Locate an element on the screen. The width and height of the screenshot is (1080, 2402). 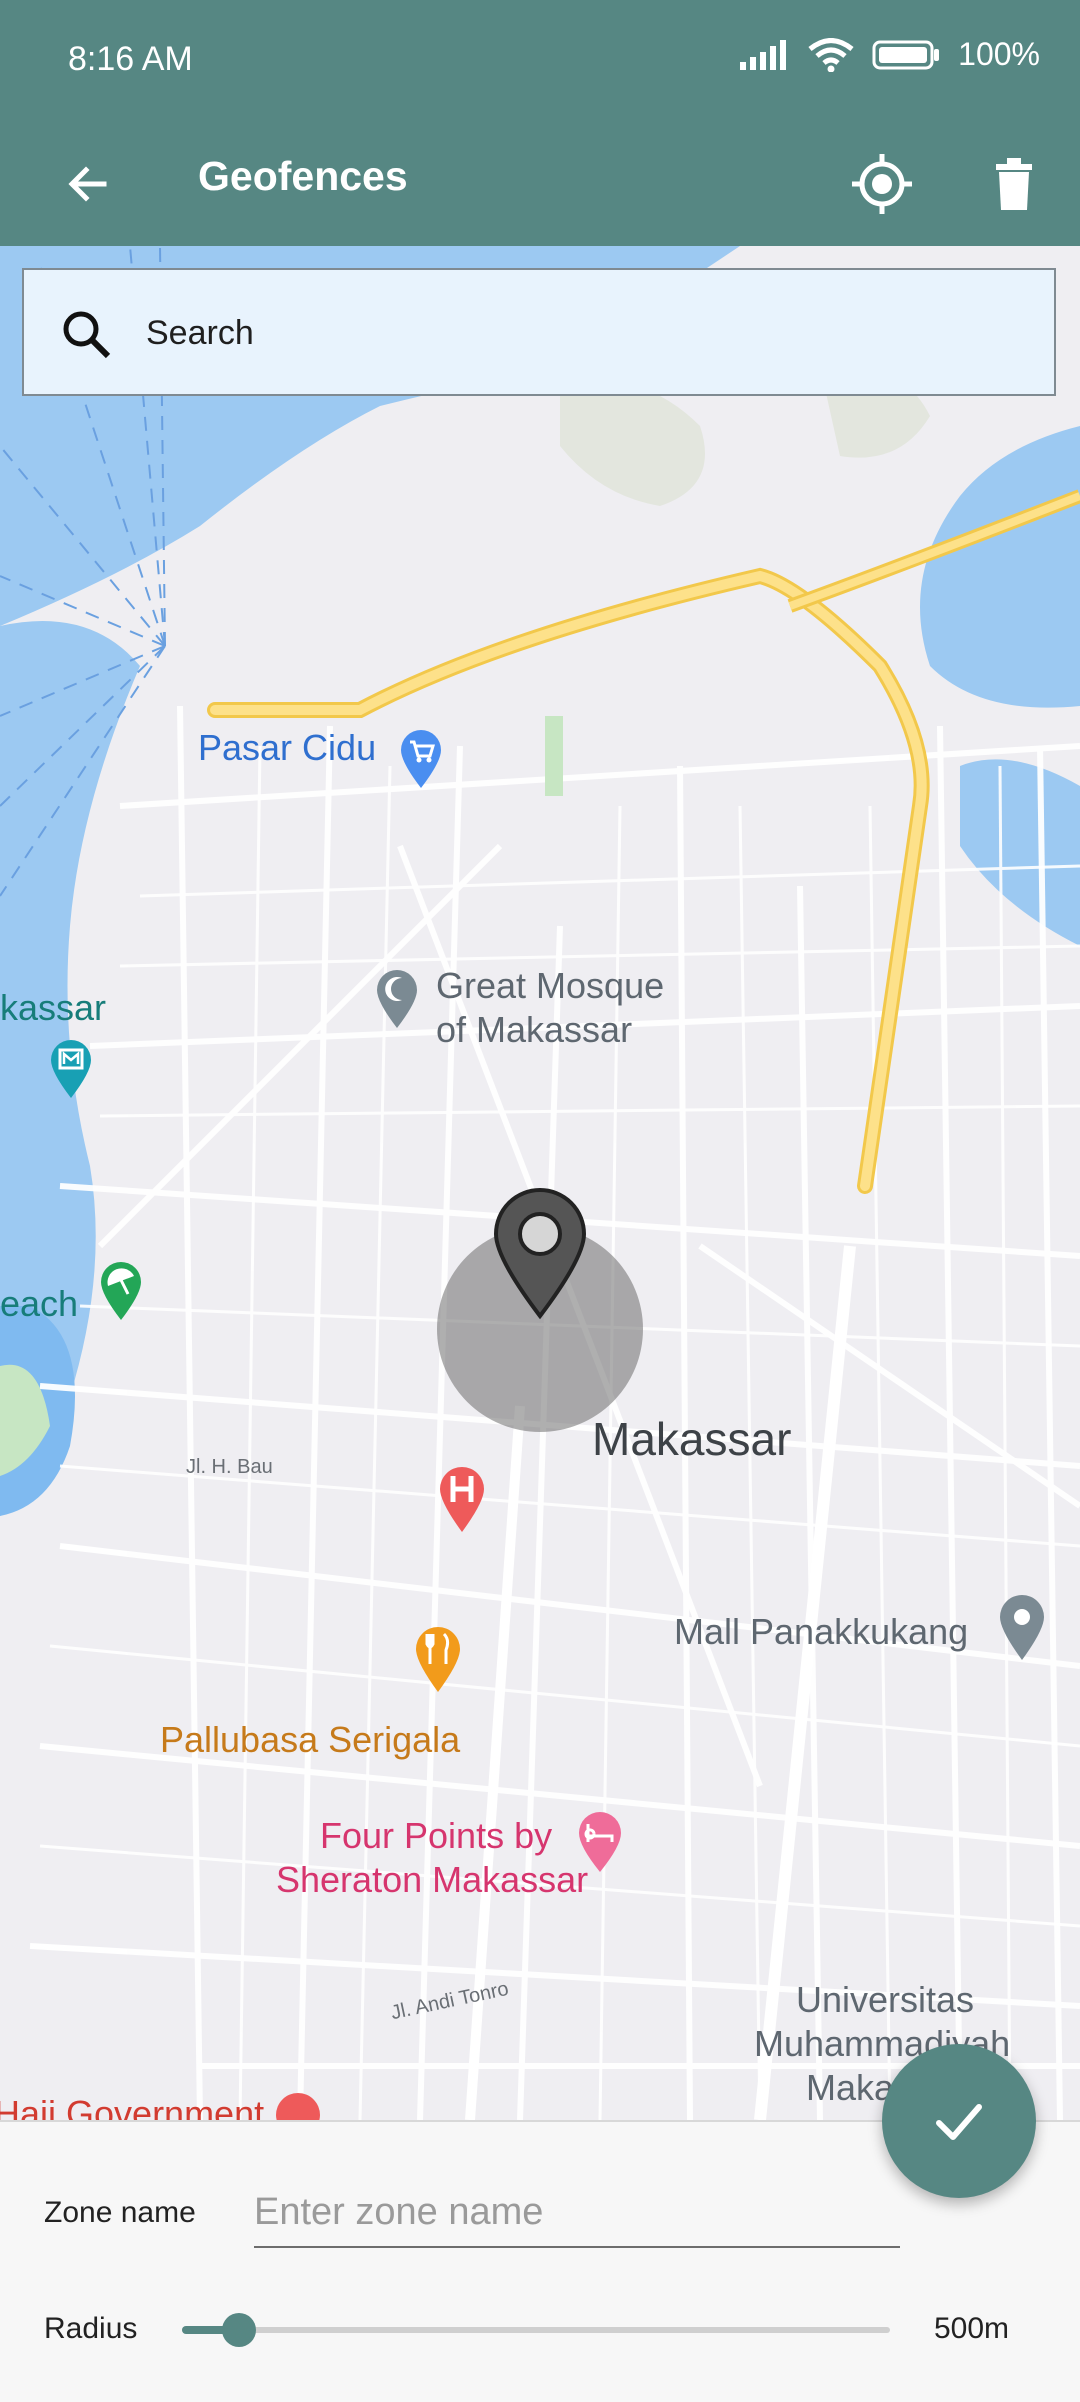
poi-label-univ-1: Universitas is located at coordinates (885, 1999).